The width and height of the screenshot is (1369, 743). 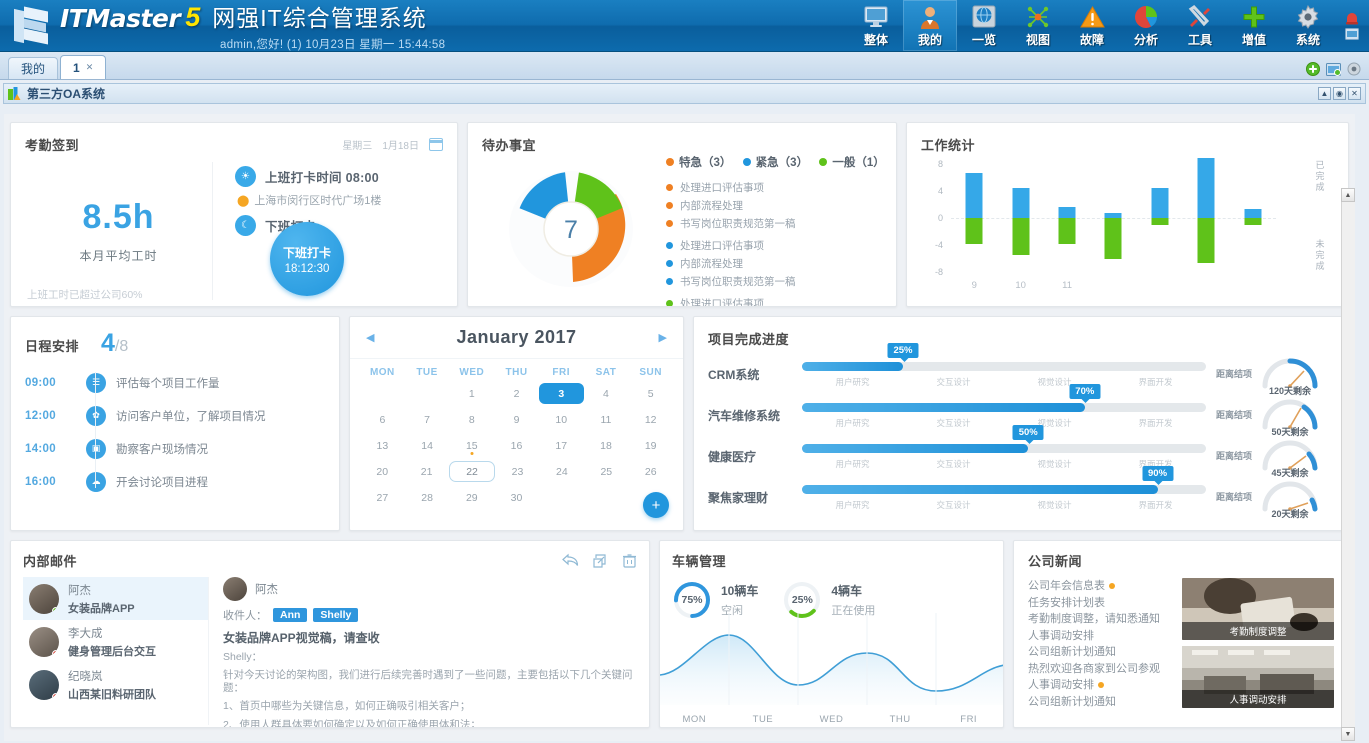 What do you see at coordinates (115, 641) in the screenshot?
I see `mail-list-item: 李大成 健身管理后台交互` at bounding box center [115, 641].